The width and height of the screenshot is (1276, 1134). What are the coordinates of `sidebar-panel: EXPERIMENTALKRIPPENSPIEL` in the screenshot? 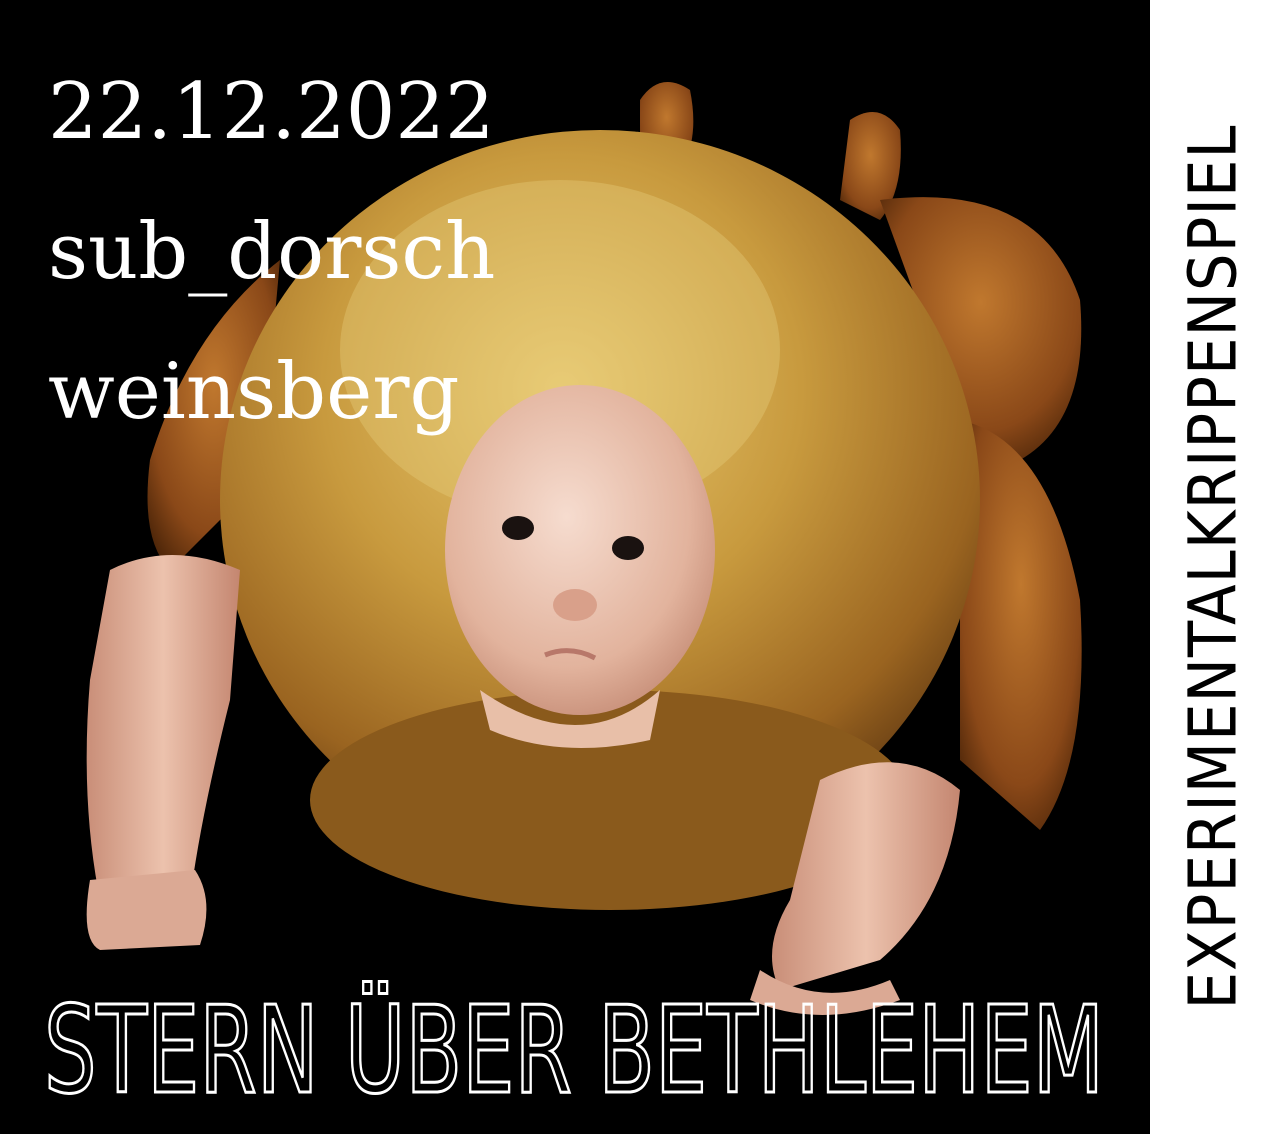 It's located at (1213, 567).